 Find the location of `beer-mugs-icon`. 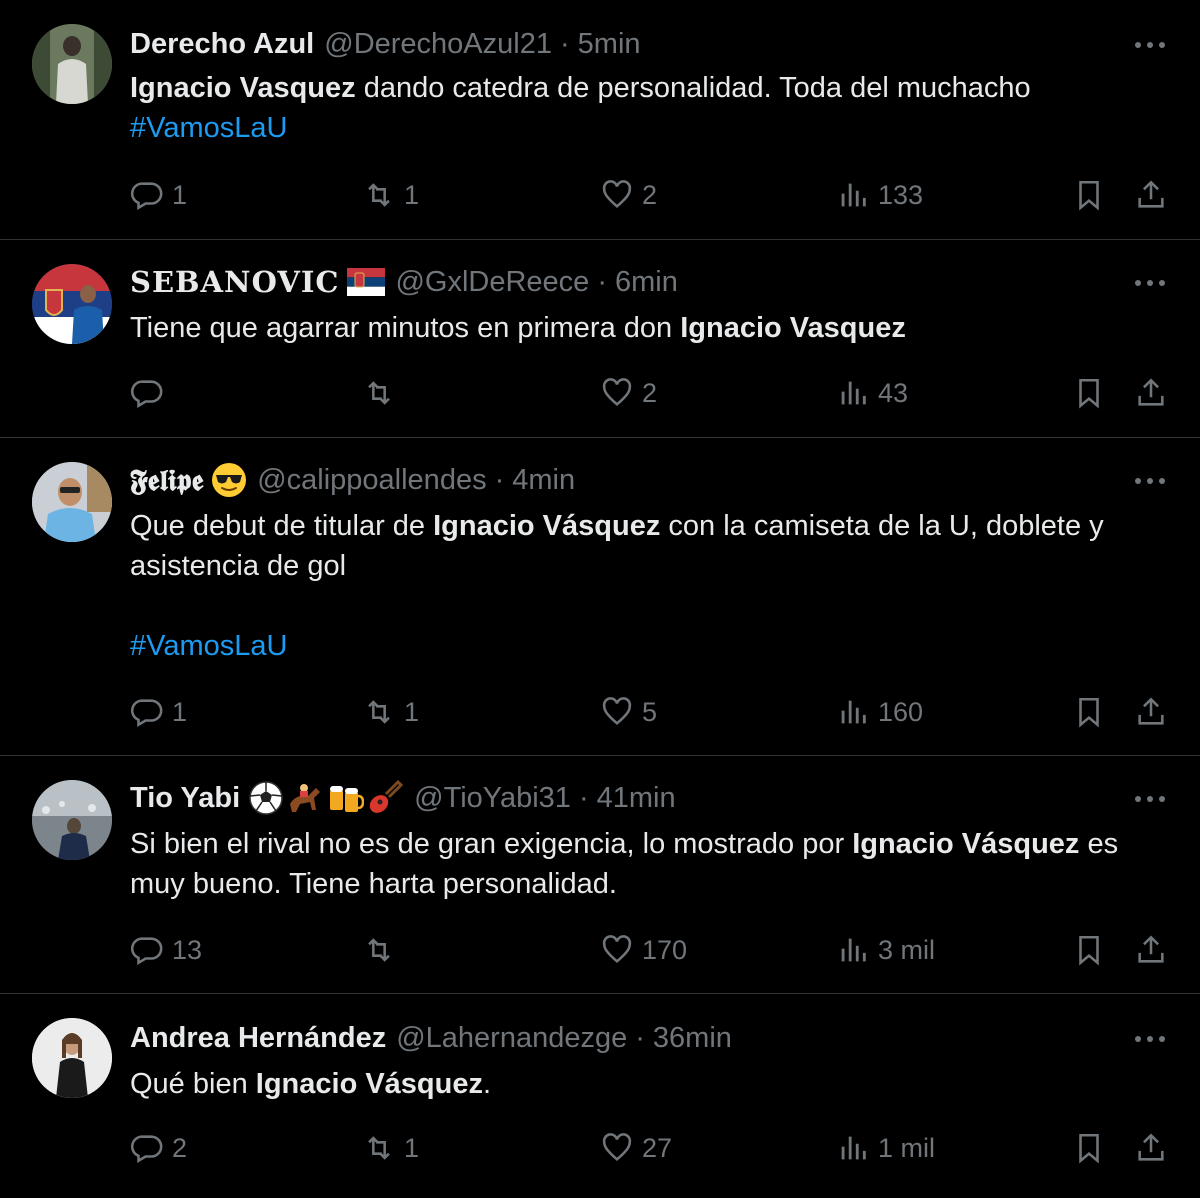

beer-mugs-icon is located at coordinates (347, 799).